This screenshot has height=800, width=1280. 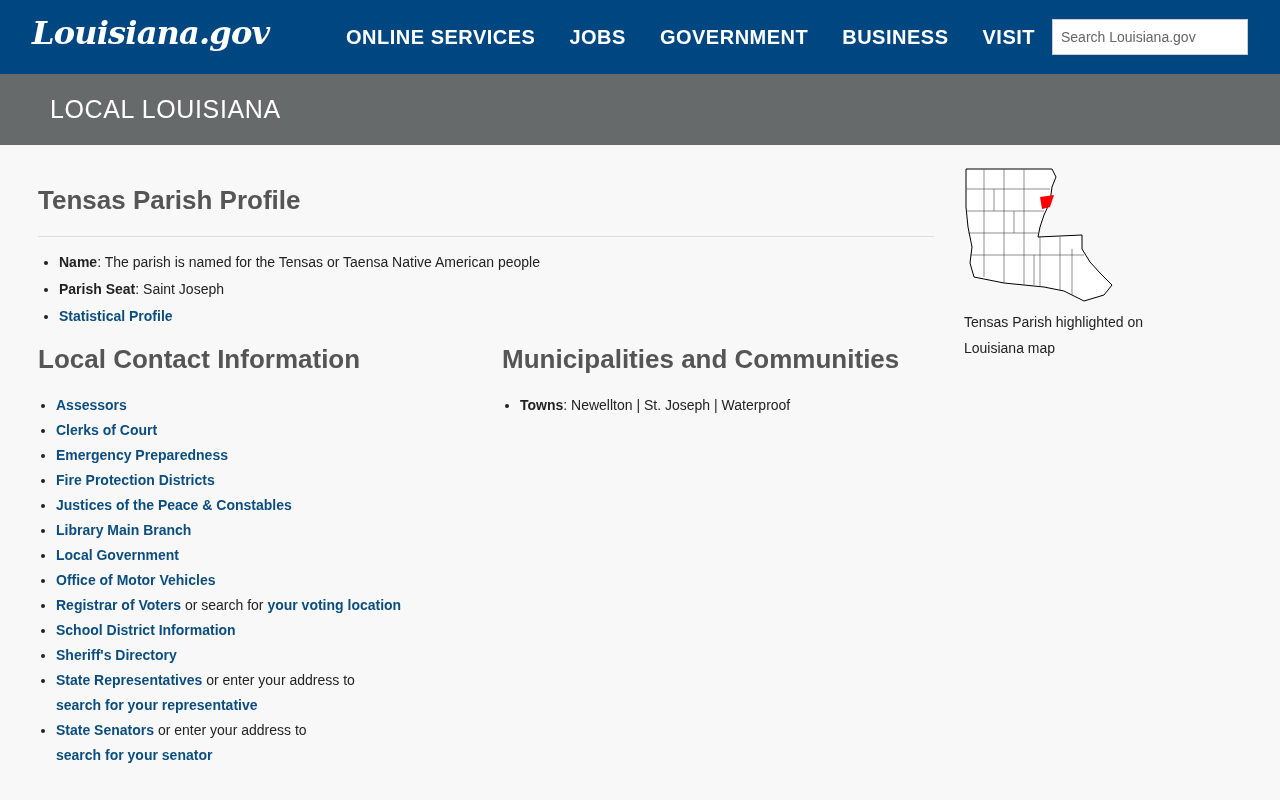 I want to click on section-heading: Municipalities and Communities, so click(x=701, y=359).